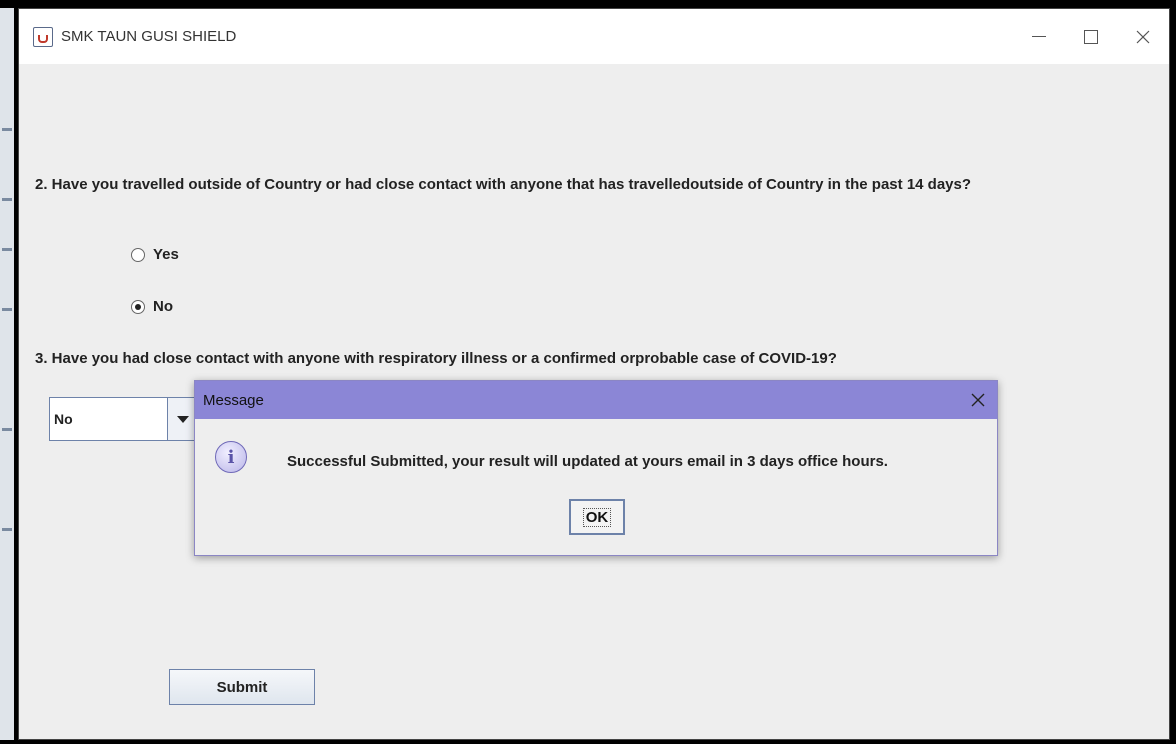  I want to click on dialog-title: Message, so click(233, 400).